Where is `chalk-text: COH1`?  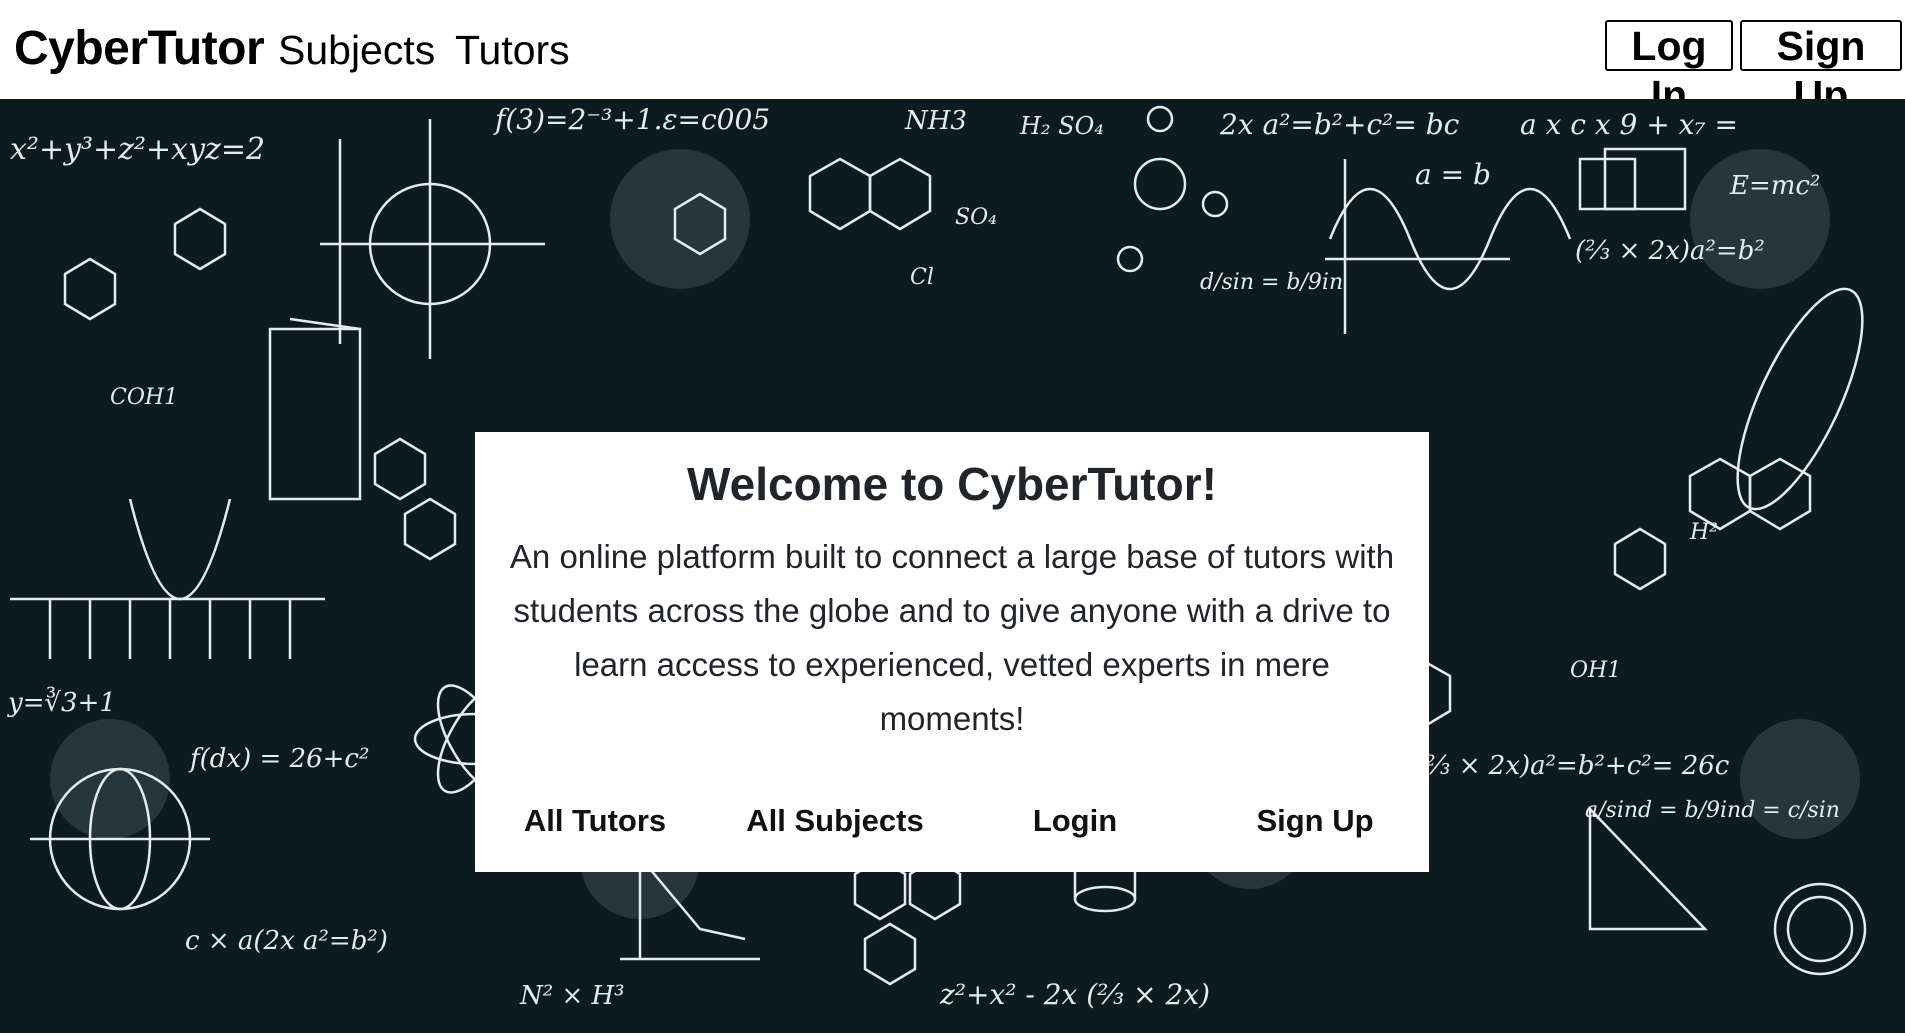 chalk-text: COH1 is located at coordinates (144, 397).